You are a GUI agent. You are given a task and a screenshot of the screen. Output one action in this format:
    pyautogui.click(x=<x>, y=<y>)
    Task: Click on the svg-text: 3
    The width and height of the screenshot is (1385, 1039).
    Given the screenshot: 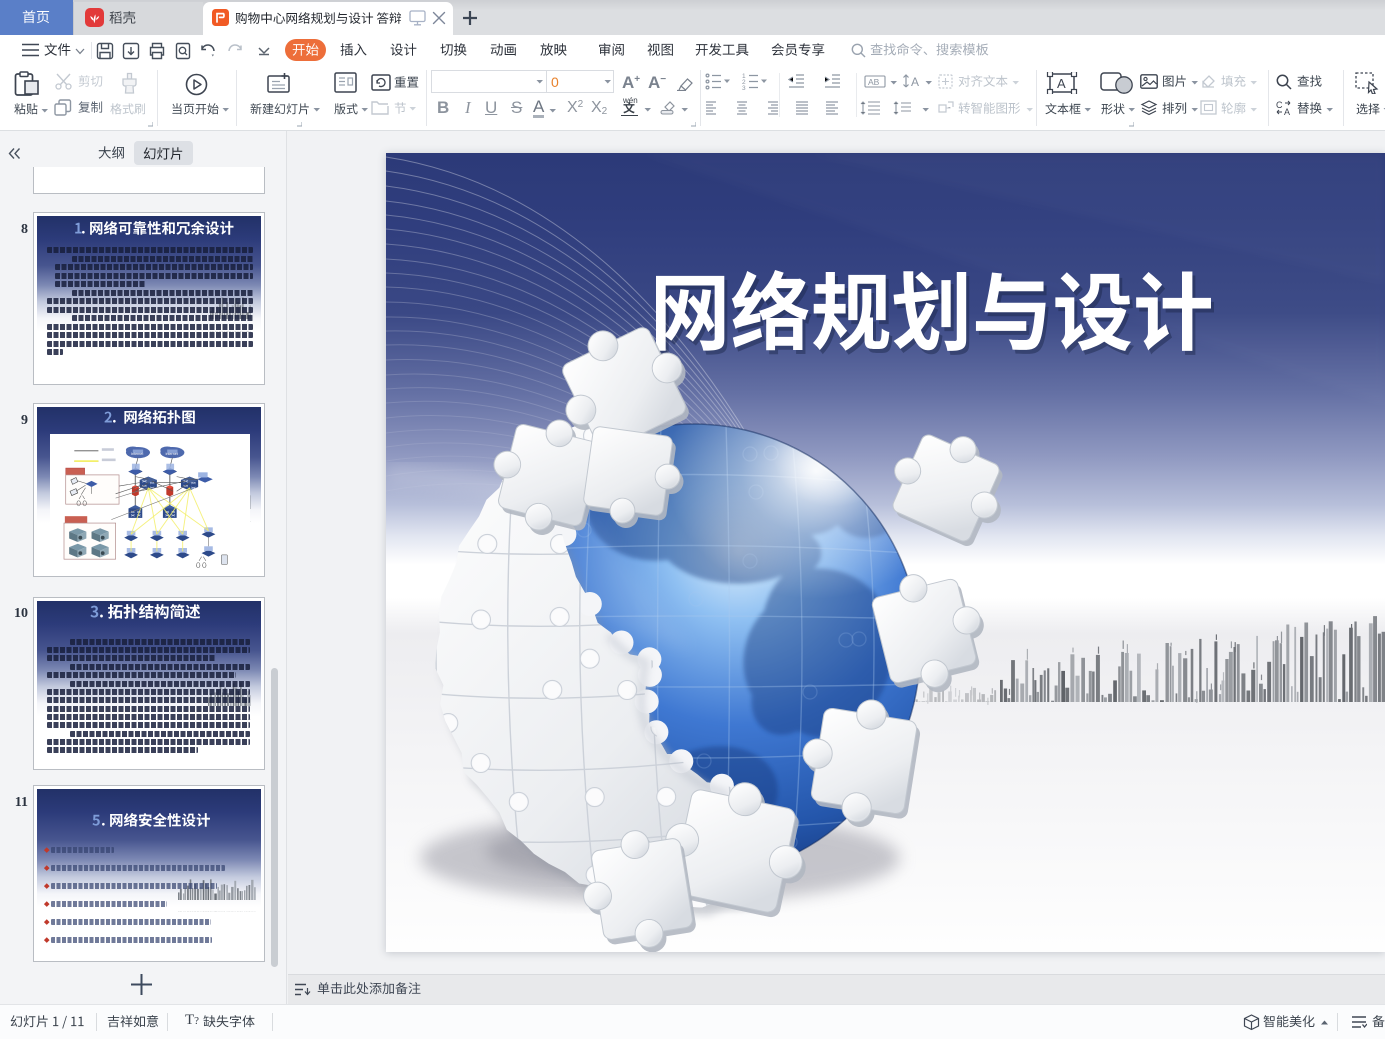 What is the action you would take?
    pyautogui.click(x=744, y=87)
    